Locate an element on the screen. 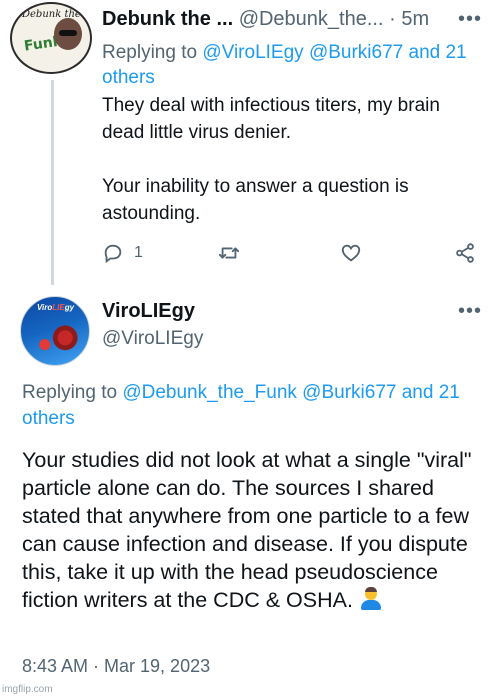 Image resolution: width=500 pixels, height=697 pixels. avatar-logo-text: ViroLIEgy is located at coordinates (56, 307).